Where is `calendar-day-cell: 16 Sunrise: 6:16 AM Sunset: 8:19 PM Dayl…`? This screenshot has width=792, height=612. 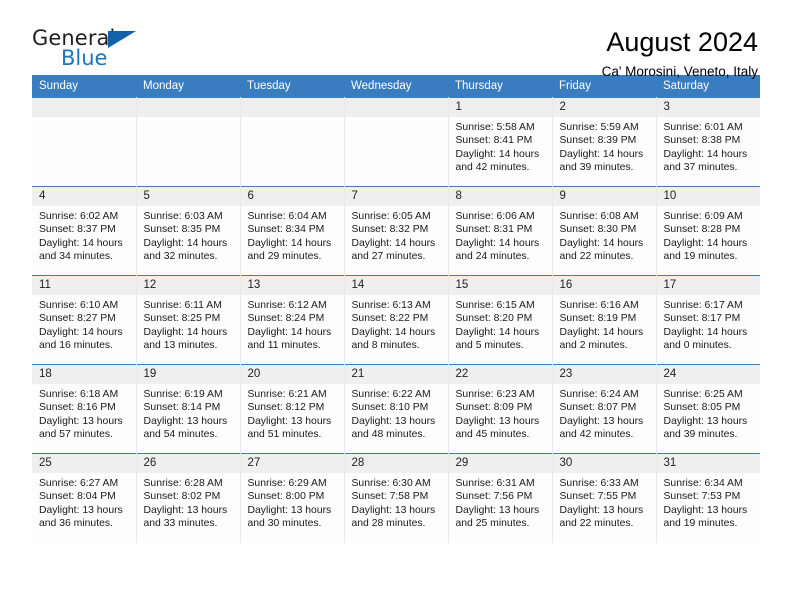
calendar-day-cell: 16 Sunrise: 6:16 AM Sunset: 8:19 PM Dayl… is located at coordinates (604, 320).